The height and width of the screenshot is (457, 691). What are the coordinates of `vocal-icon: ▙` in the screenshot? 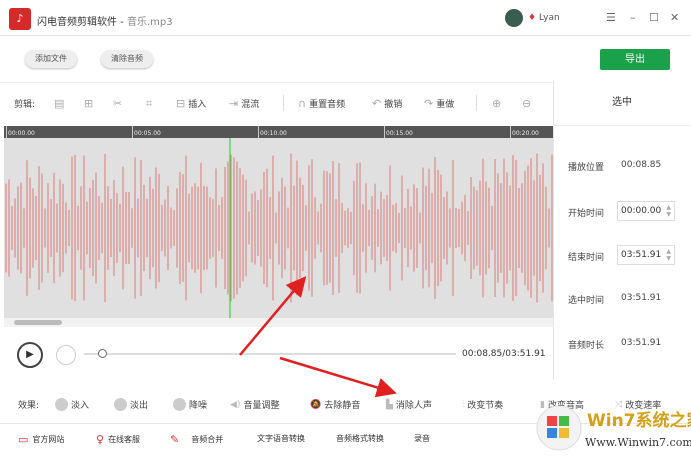 It's located at (389, 404).